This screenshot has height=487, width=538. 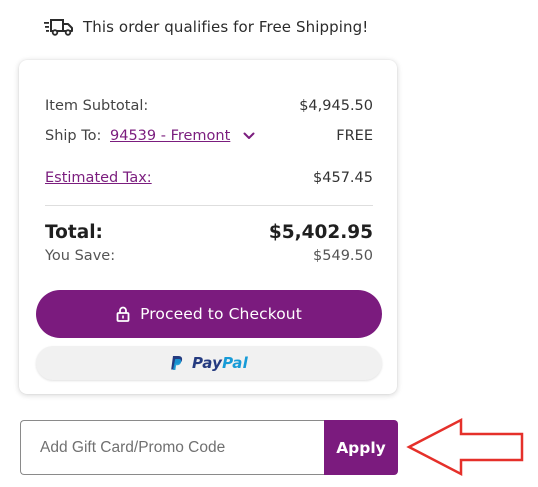 What do you see at coordinates (249, 136) in the screenshot?
I see `chevron-down-icon` at bounding box center [249, 136].